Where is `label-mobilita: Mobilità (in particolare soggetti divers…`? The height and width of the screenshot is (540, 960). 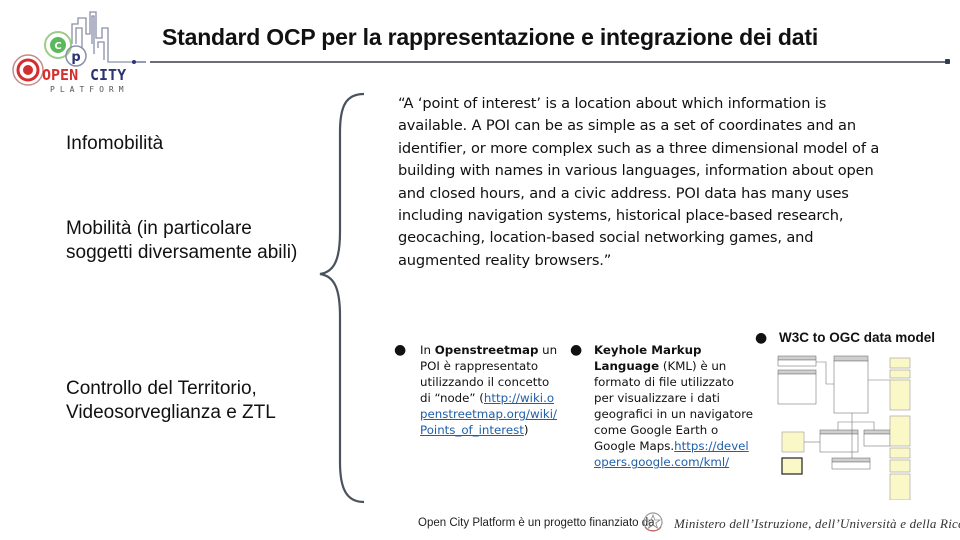 label-mobilita: Mobilità (in particolare soggetti divers… is located at coordinates (182, 240).